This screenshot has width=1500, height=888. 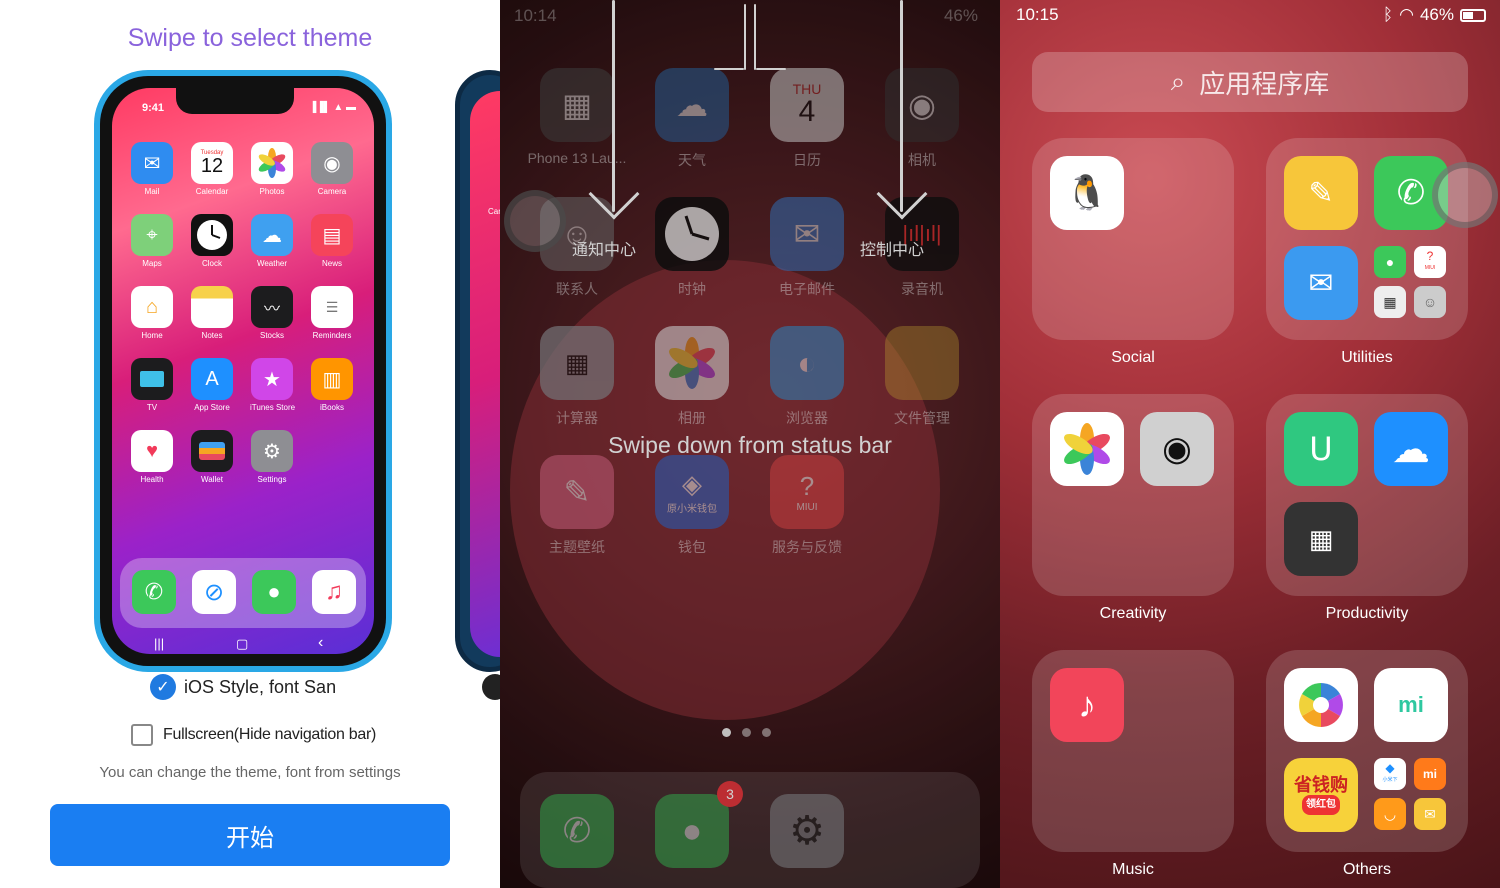 I want to click on home-button: ▢, so click(x=242, y=644).